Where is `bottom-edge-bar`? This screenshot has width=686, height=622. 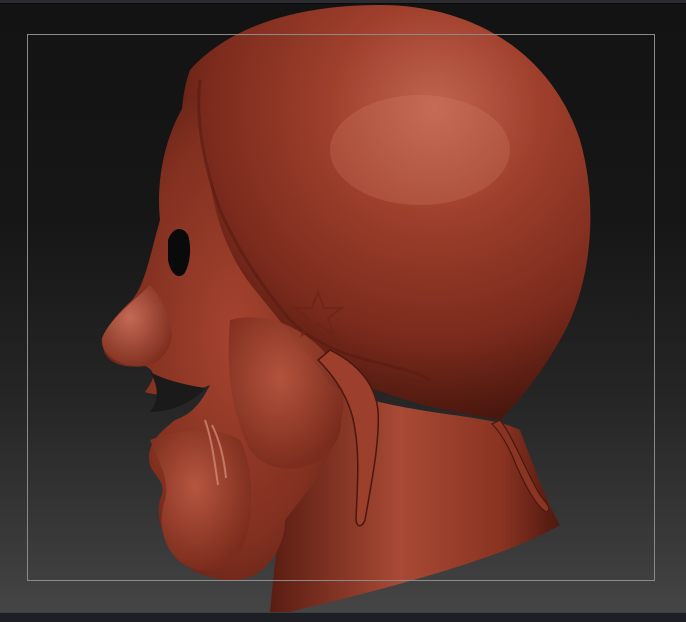
bottom-edge-bar is located at coordinates (343, 617).